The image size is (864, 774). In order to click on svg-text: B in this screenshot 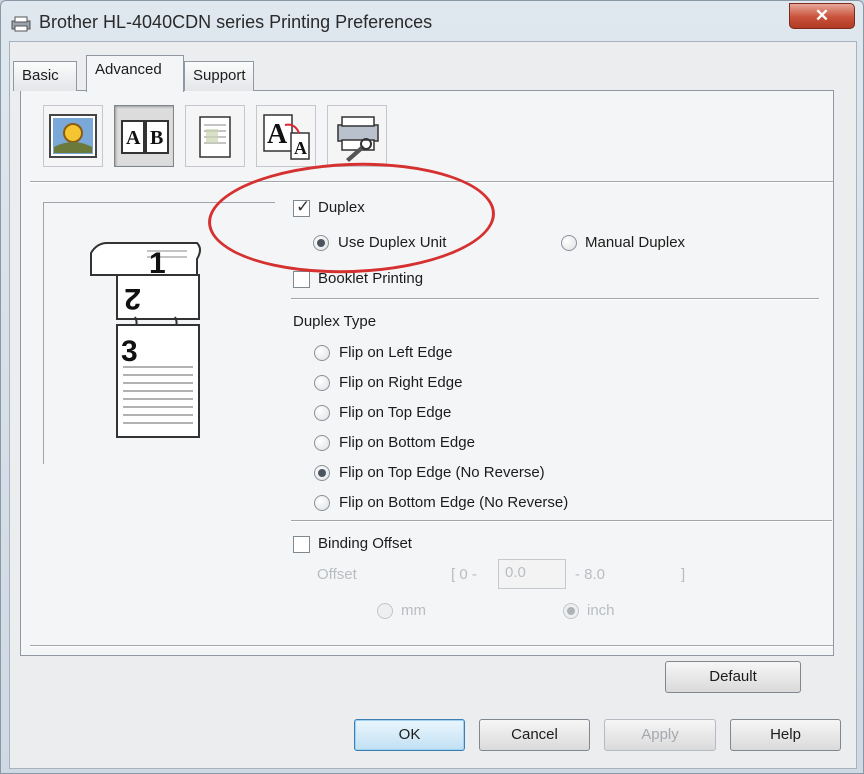, I will do `click(156, 138)`.